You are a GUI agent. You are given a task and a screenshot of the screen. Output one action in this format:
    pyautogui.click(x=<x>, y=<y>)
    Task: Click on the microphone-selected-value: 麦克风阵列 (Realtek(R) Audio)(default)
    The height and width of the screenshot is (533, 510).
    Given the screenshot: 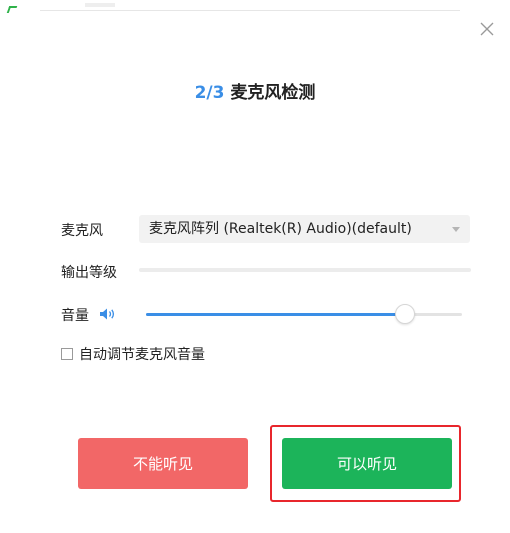 What is the action you would take?
    pyautogui.click(x=280, y=229)
    